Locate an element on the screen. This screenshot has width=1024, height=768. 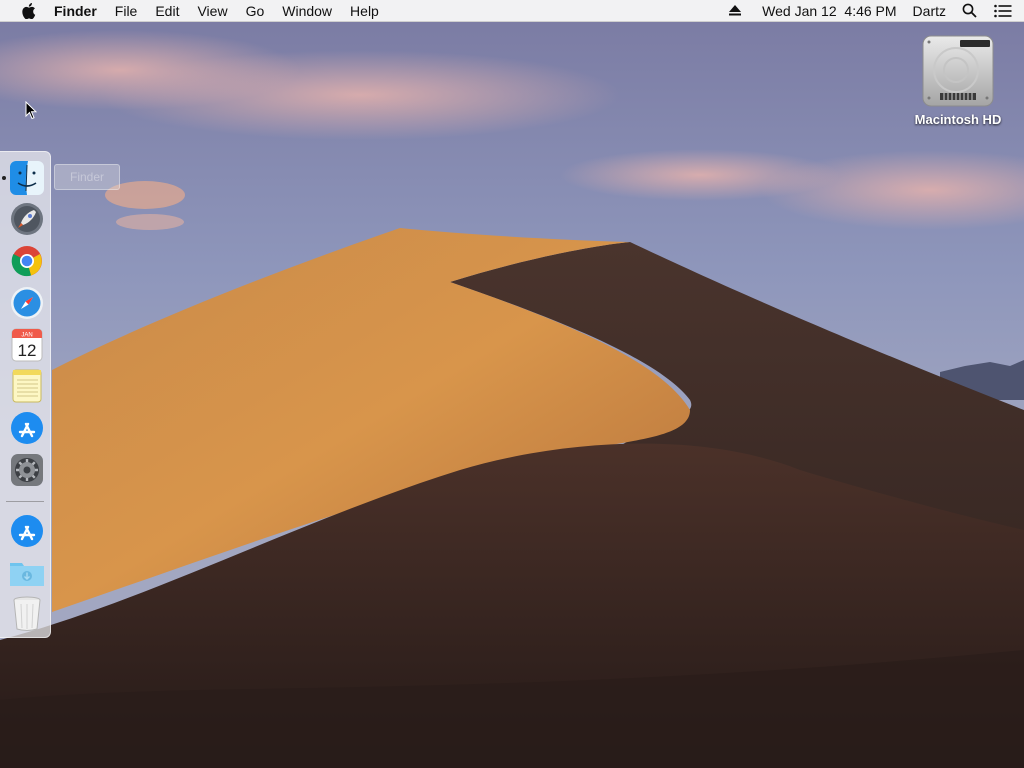
dock-finder is located at coordinates (27, 178).